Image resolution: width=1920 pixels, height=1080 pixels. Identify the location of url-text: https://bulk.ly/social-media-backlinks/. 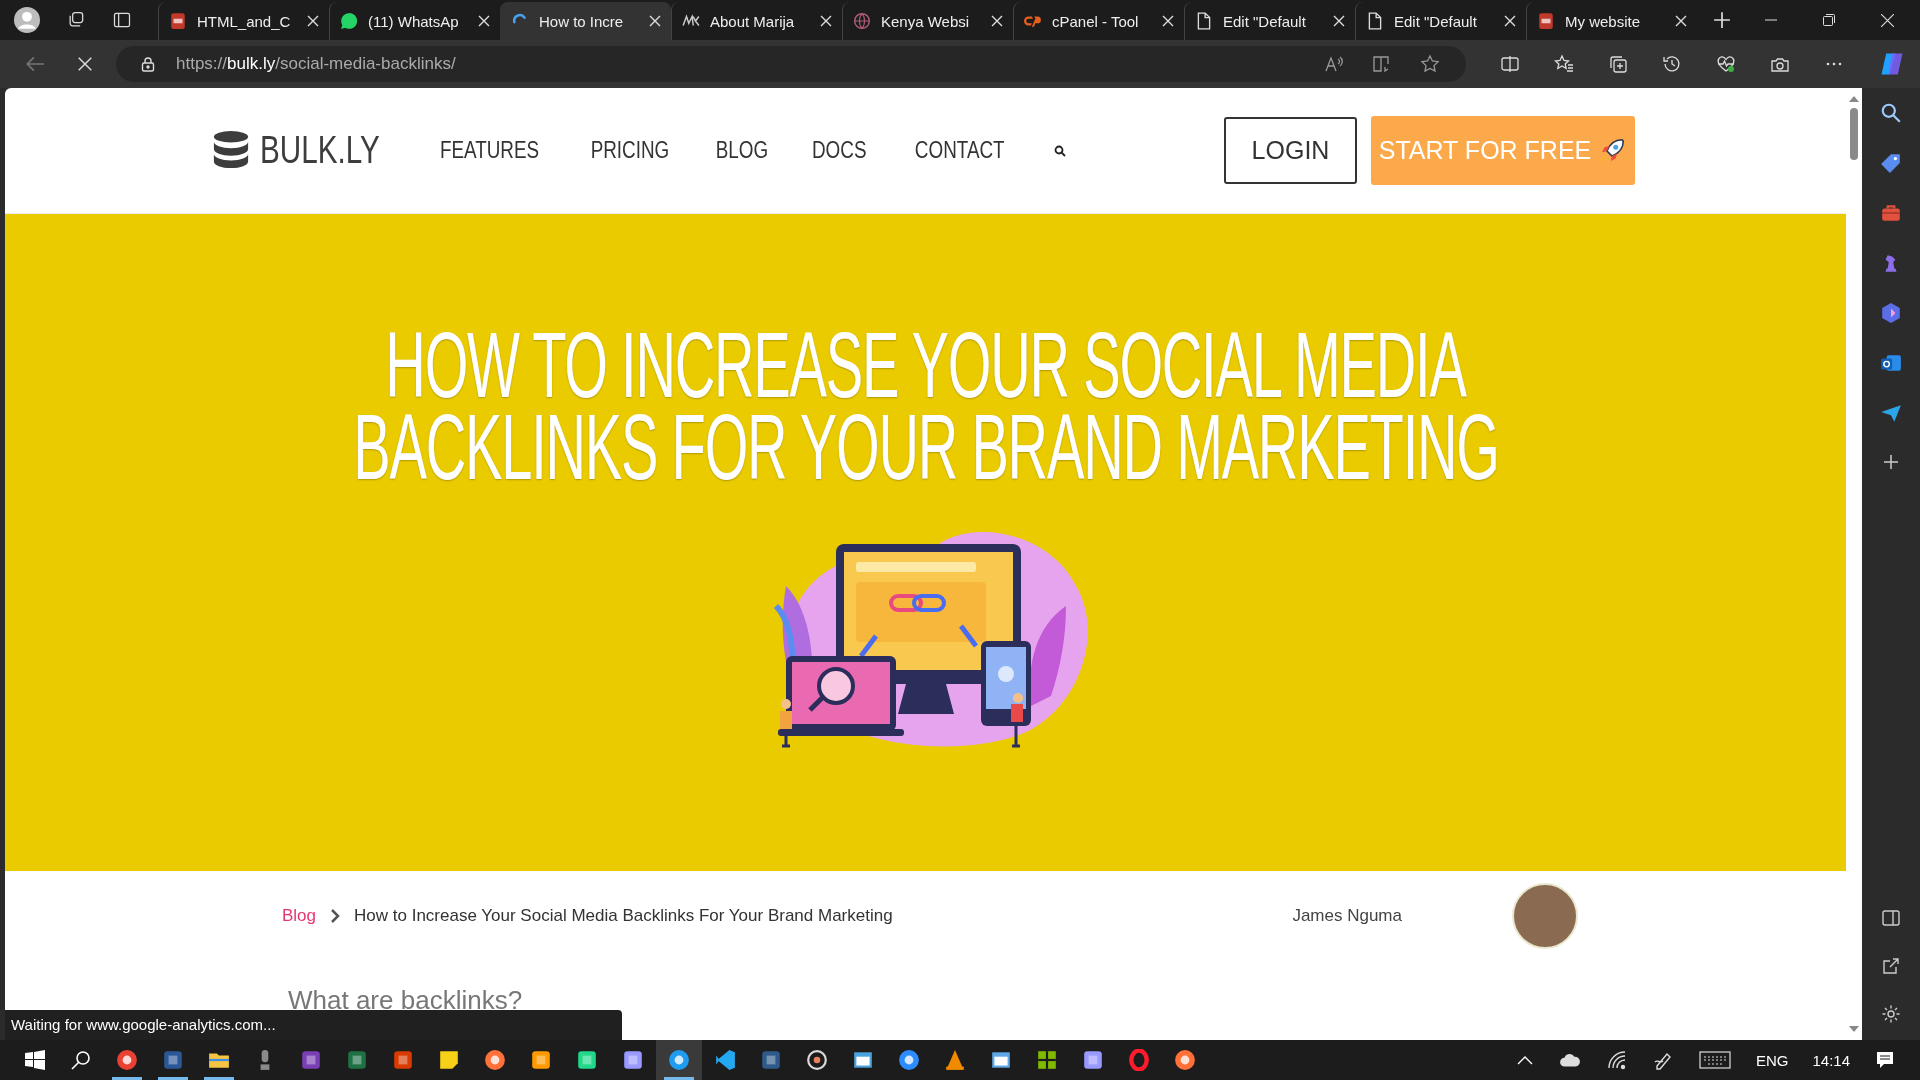
(316, 64).